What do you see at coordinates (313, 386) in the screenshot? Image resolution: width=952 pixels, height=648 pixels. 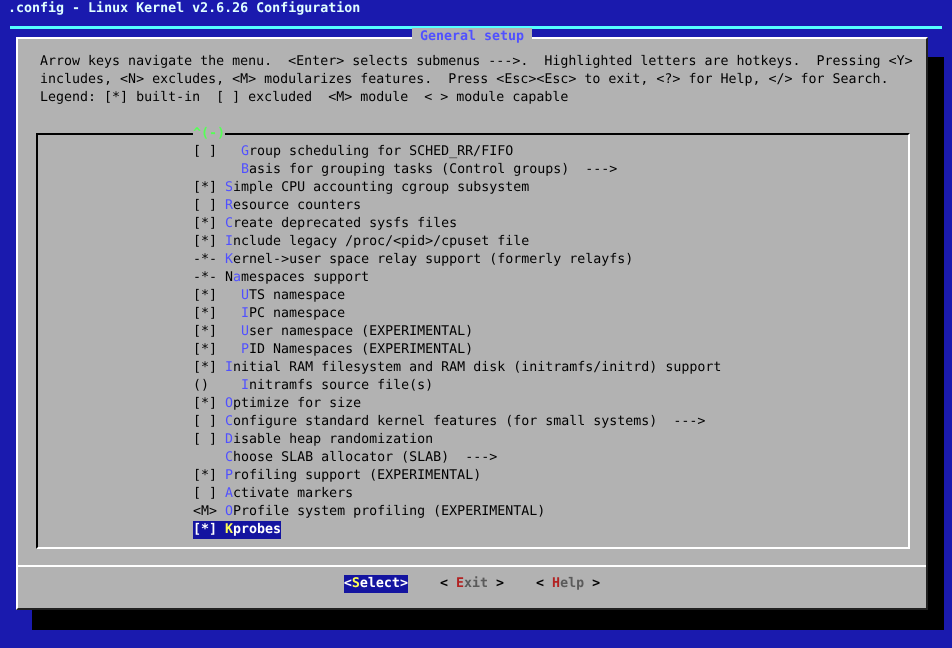 I see `menu-item: () Initramfs source file(s)` at bounding box center [313, 386].